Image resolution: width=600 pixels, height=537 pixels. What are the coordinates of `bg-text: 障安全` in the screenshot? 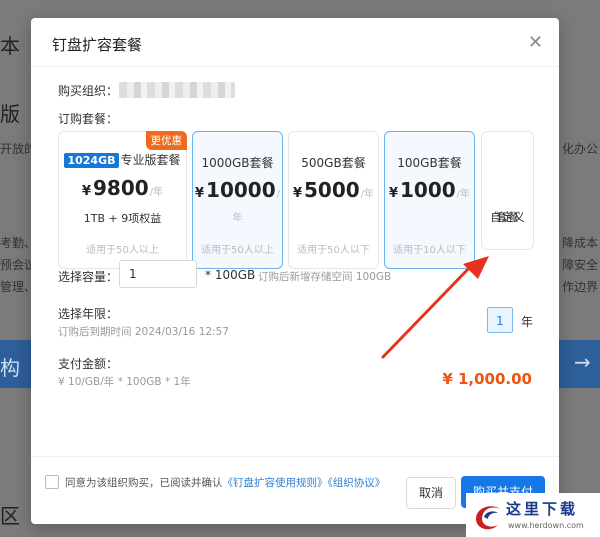 It's located at (580, 265).